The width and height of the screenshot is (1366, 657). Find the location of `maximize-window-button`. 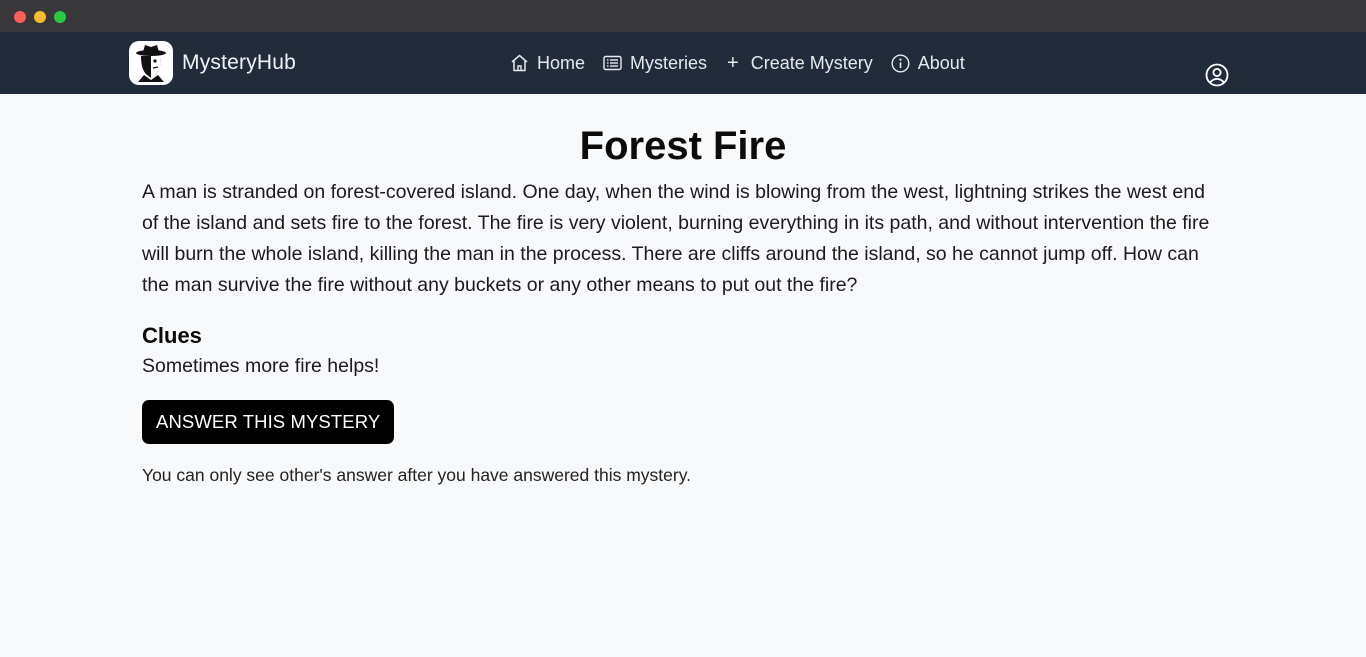

maximize-window-button is located at coordinates (60, 17).